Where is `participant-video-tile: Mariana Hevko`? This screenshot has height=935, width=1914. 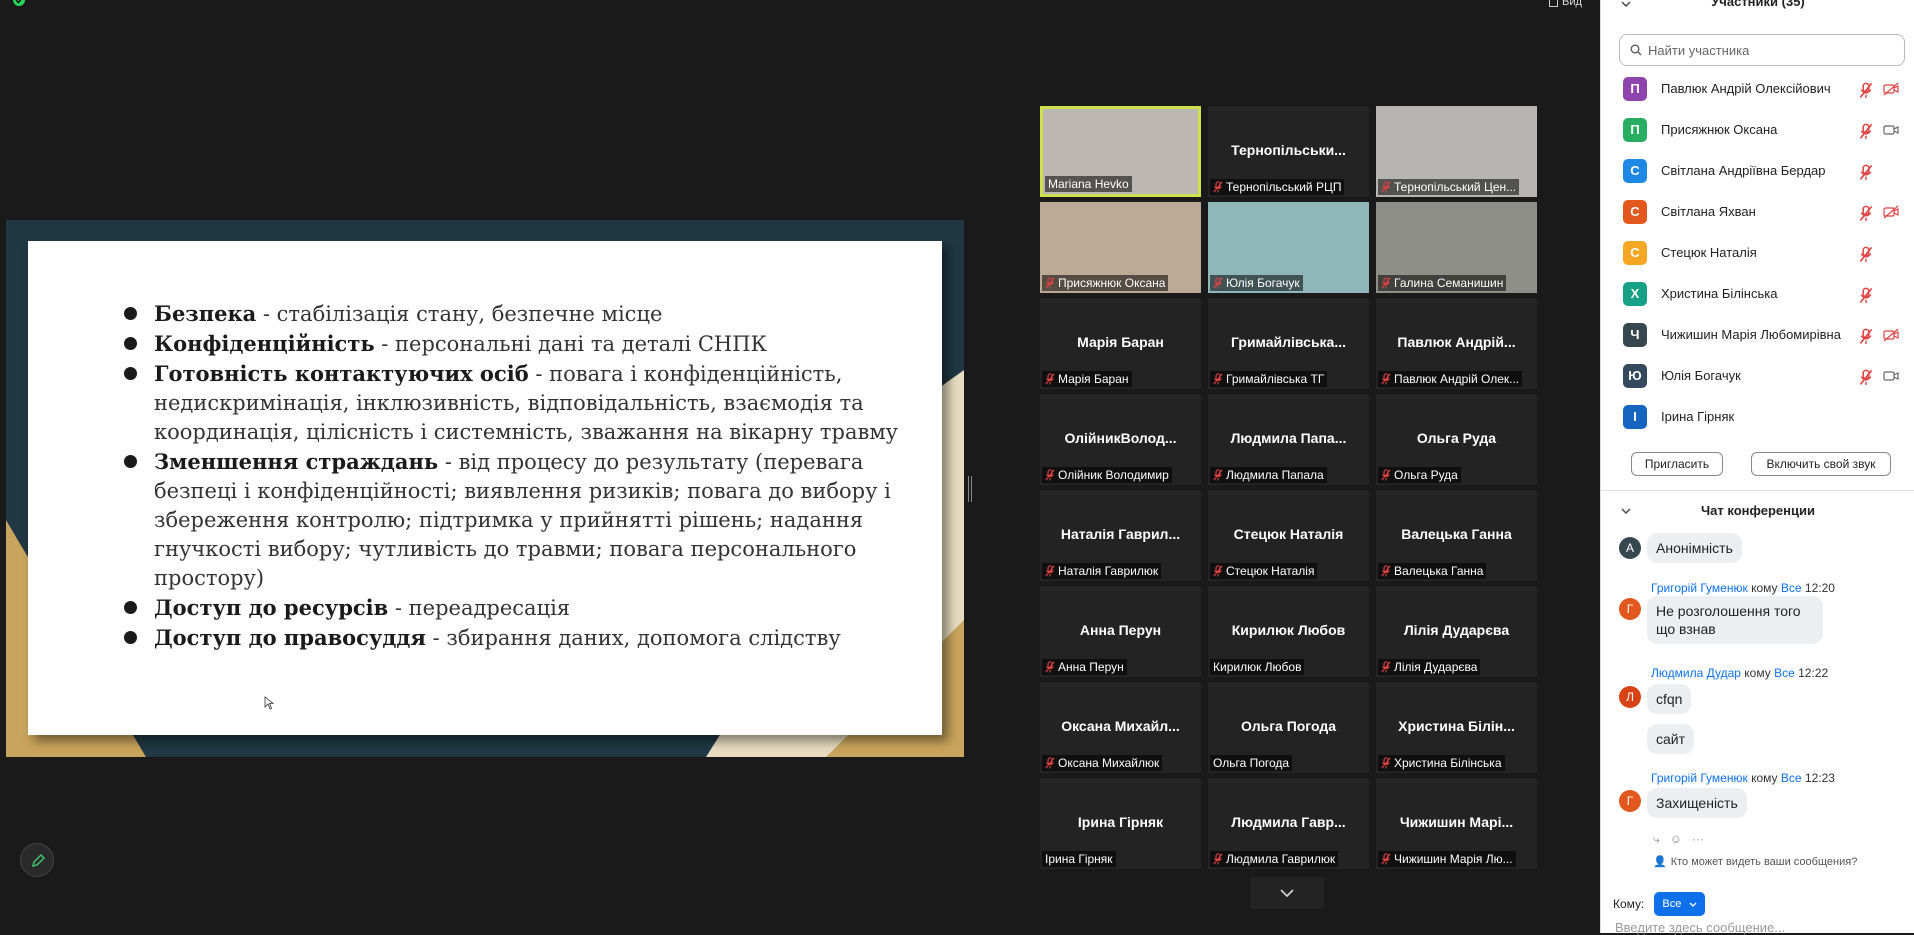 participant-video-tile: Mariana Hevko is located at coordinates (1120, 151).